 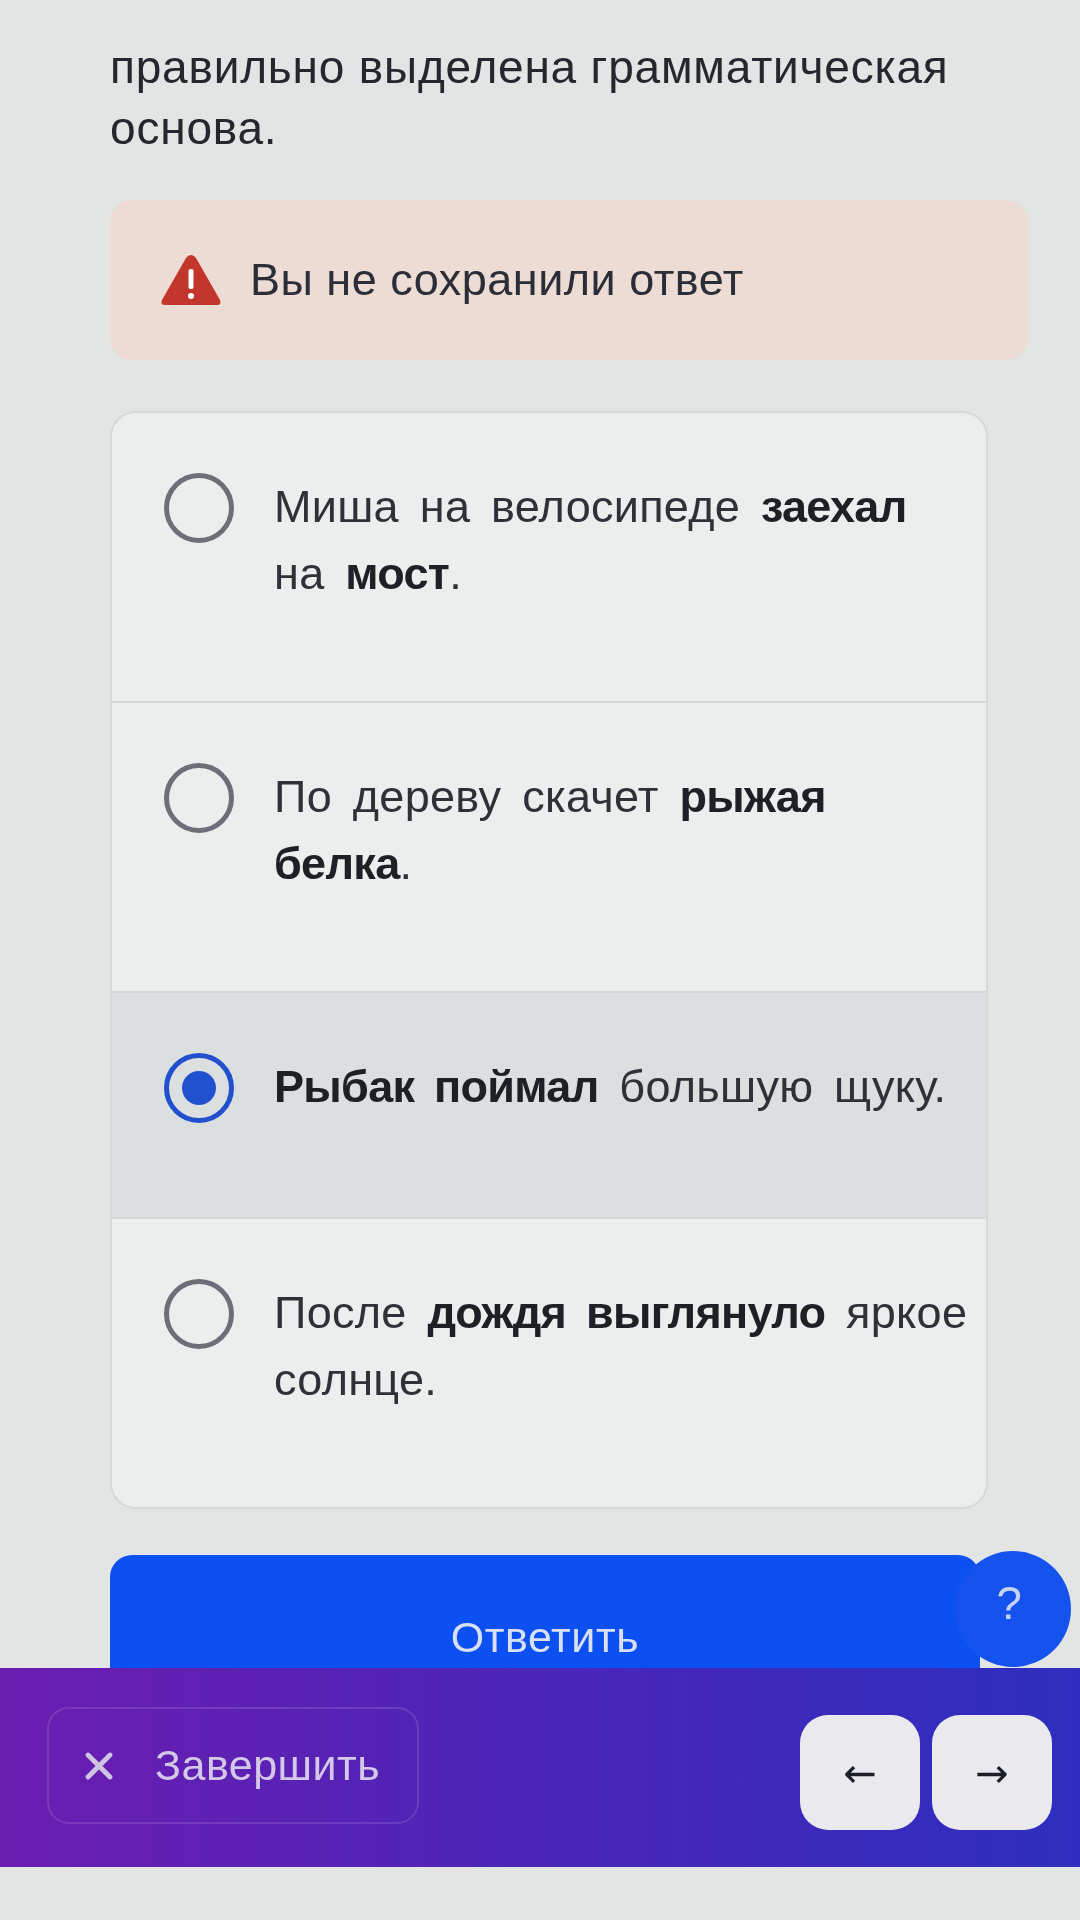 I want to click on answer-button: Ответить, so click(x=545, y=1611).